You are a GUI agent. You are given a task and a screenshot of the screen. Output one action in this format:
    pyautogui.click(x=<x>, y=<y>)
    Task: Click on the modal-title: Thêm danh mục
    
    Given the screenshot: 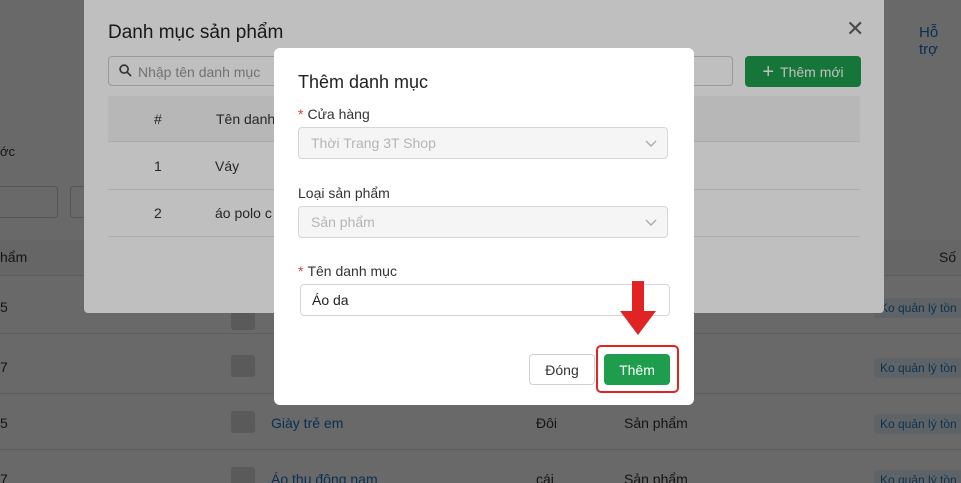 What is the action you would take?
    pyautogui.click(x=363, y=82)
    